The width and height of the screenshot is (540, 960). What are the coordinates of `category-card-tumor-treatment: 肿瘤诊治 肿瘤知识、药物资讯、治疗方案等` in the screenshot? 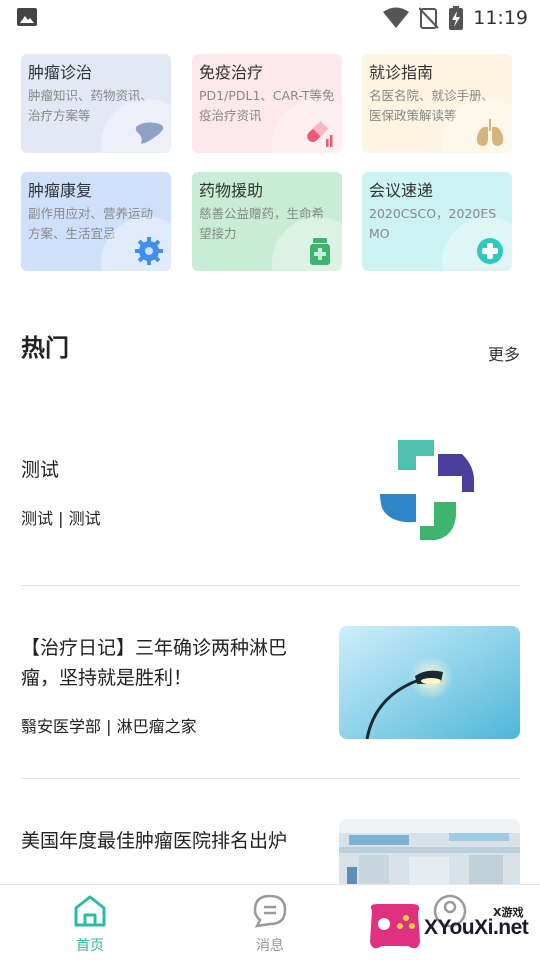 It's located at (96, 103).